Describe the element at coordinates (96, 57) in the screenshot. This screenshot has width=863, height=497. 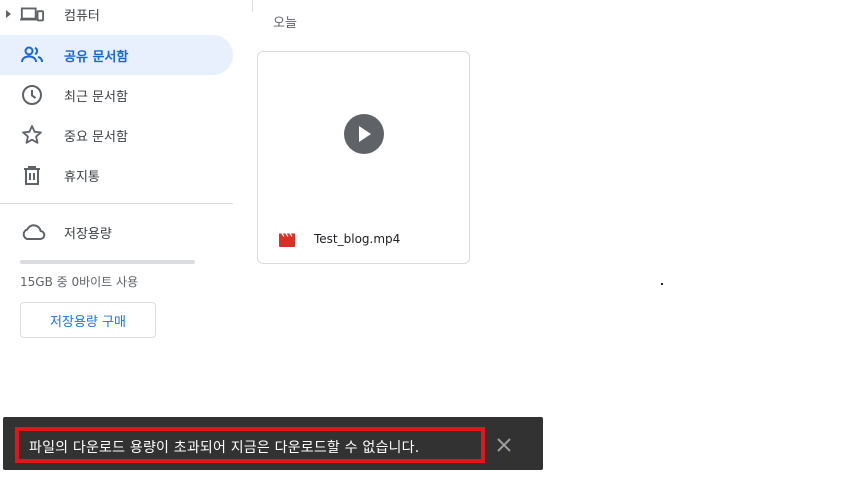
I see `sidebar-item-label: 공유 문서함` at that location.